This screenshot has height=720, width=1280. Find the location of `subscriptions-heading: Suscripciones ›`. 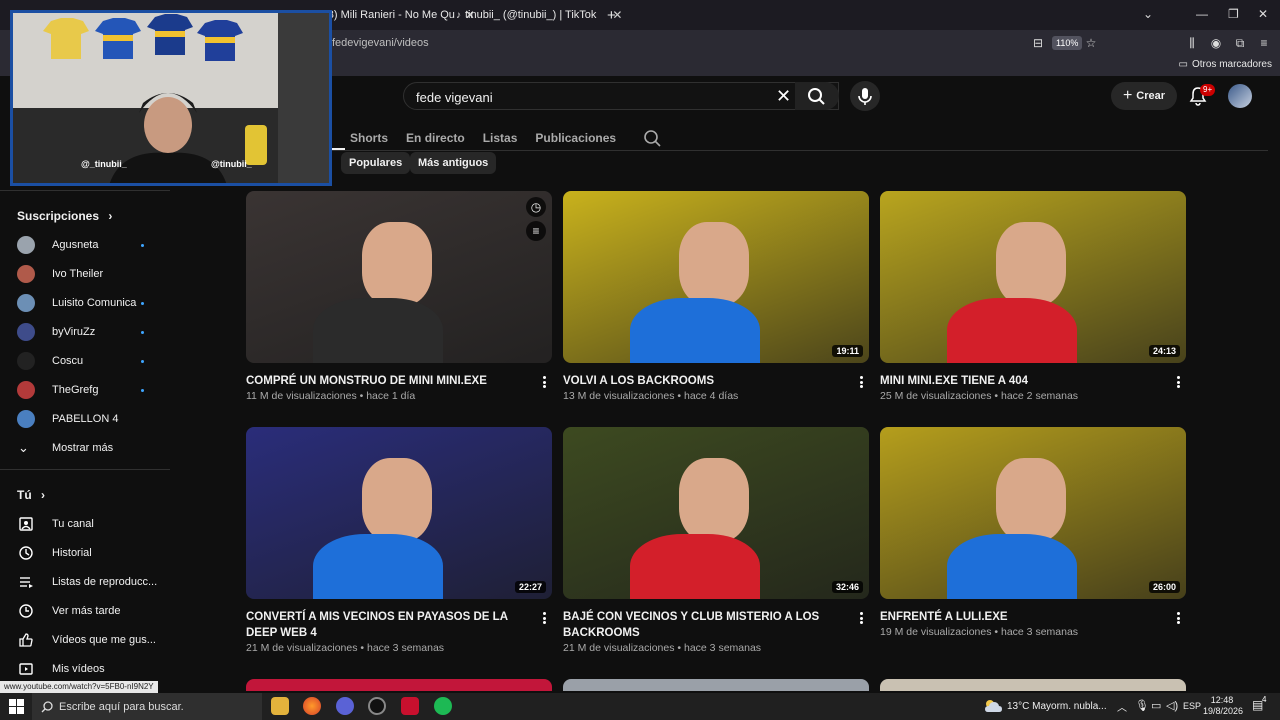

subscriptions-heading: Suscripciones › is located at coordinates (64, 216).